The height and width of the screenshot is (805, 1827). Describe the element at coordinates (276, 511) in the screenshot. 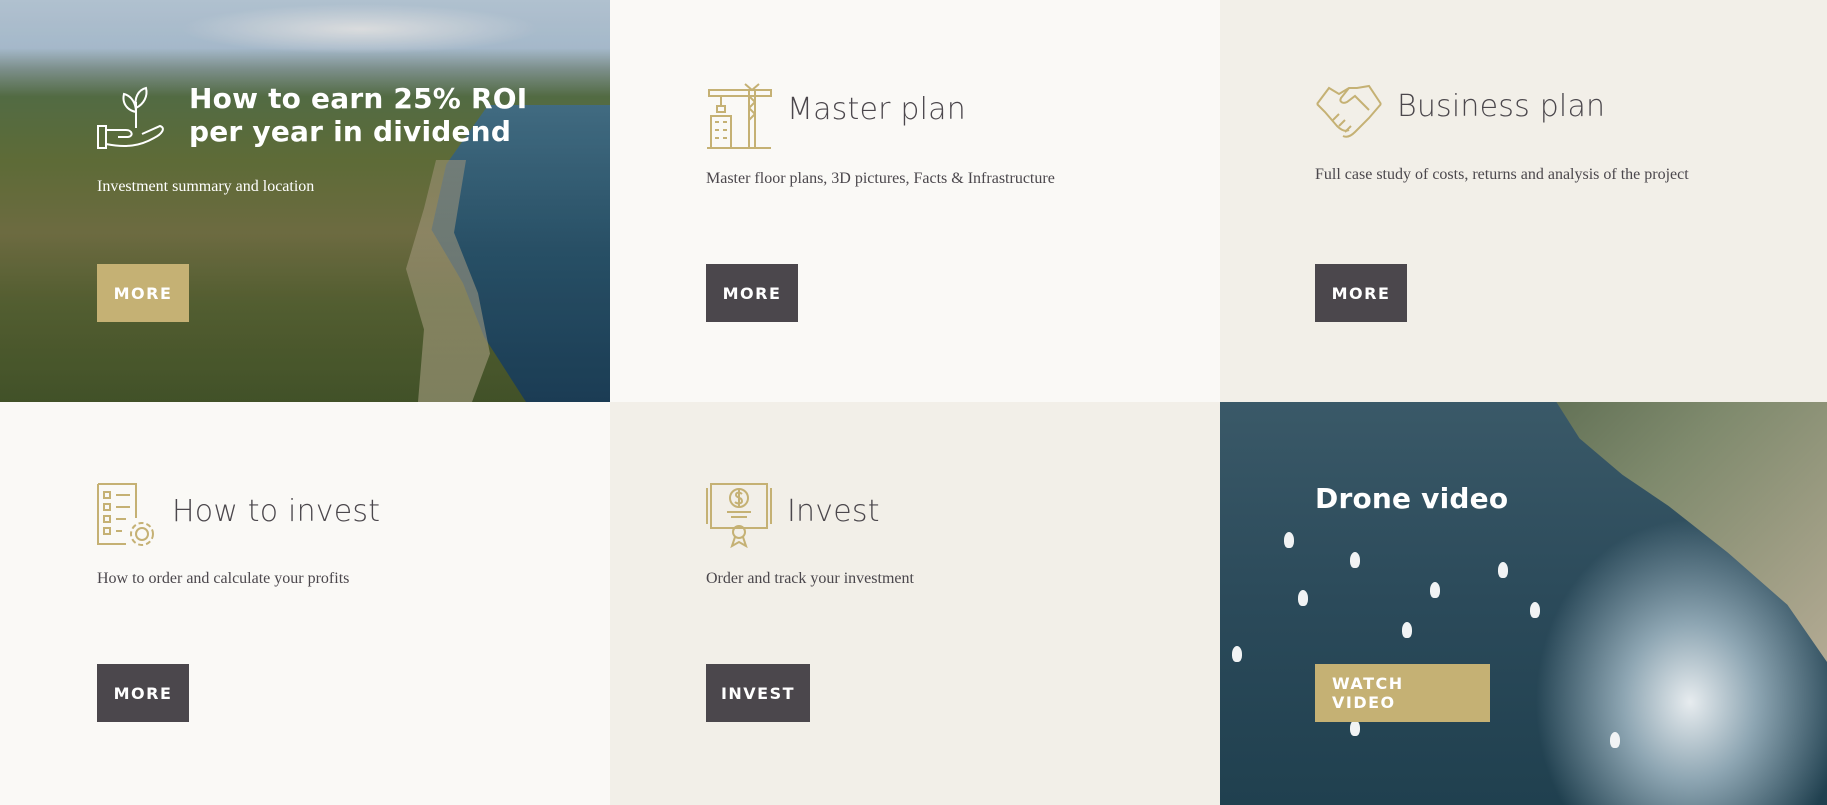

I see `tile-title: How to invest` at that location.